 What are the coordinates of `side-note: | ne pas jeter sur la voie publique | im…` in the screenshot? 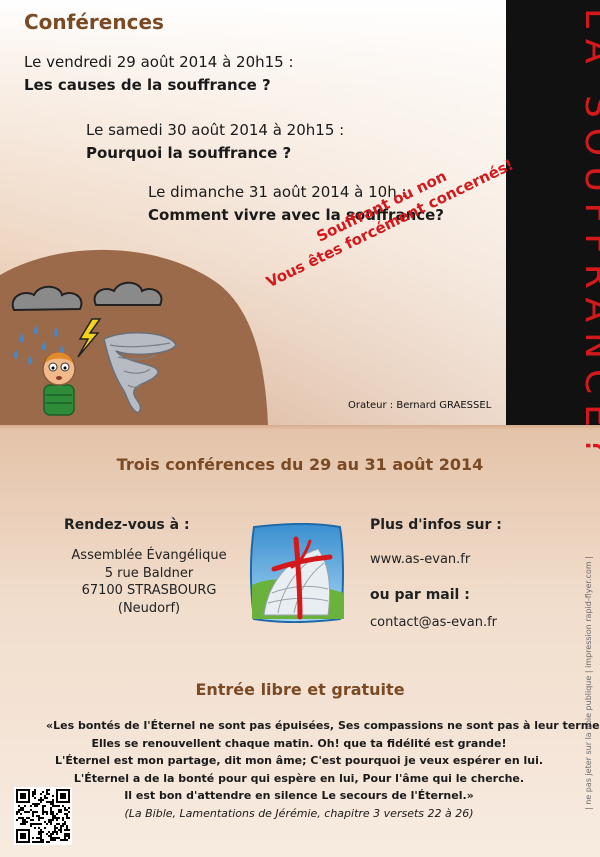 It's located at (588, 683).